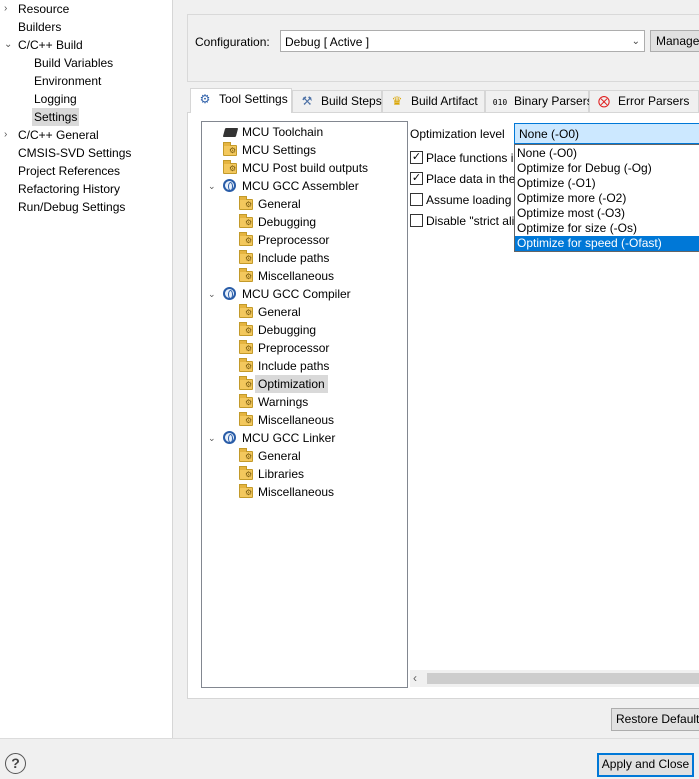 The height and width of the screenshot is (779, 699). Describe the element at coordinates (289, 438) in the screenshot. I see `tree-item-label: MCU GCC Linker` at that location.